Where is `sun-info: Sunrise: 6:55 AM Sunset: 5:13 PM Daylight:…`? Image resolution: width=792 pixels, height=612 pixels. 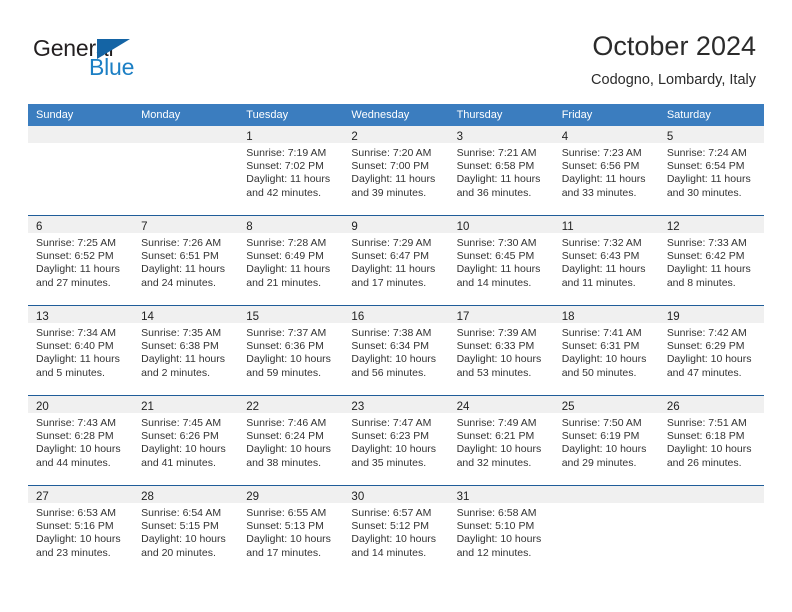
sun-info: Sunrise: 6:55 AM Sunset: 5:13 PM Daylight:… is located at coordinates (290, 531).